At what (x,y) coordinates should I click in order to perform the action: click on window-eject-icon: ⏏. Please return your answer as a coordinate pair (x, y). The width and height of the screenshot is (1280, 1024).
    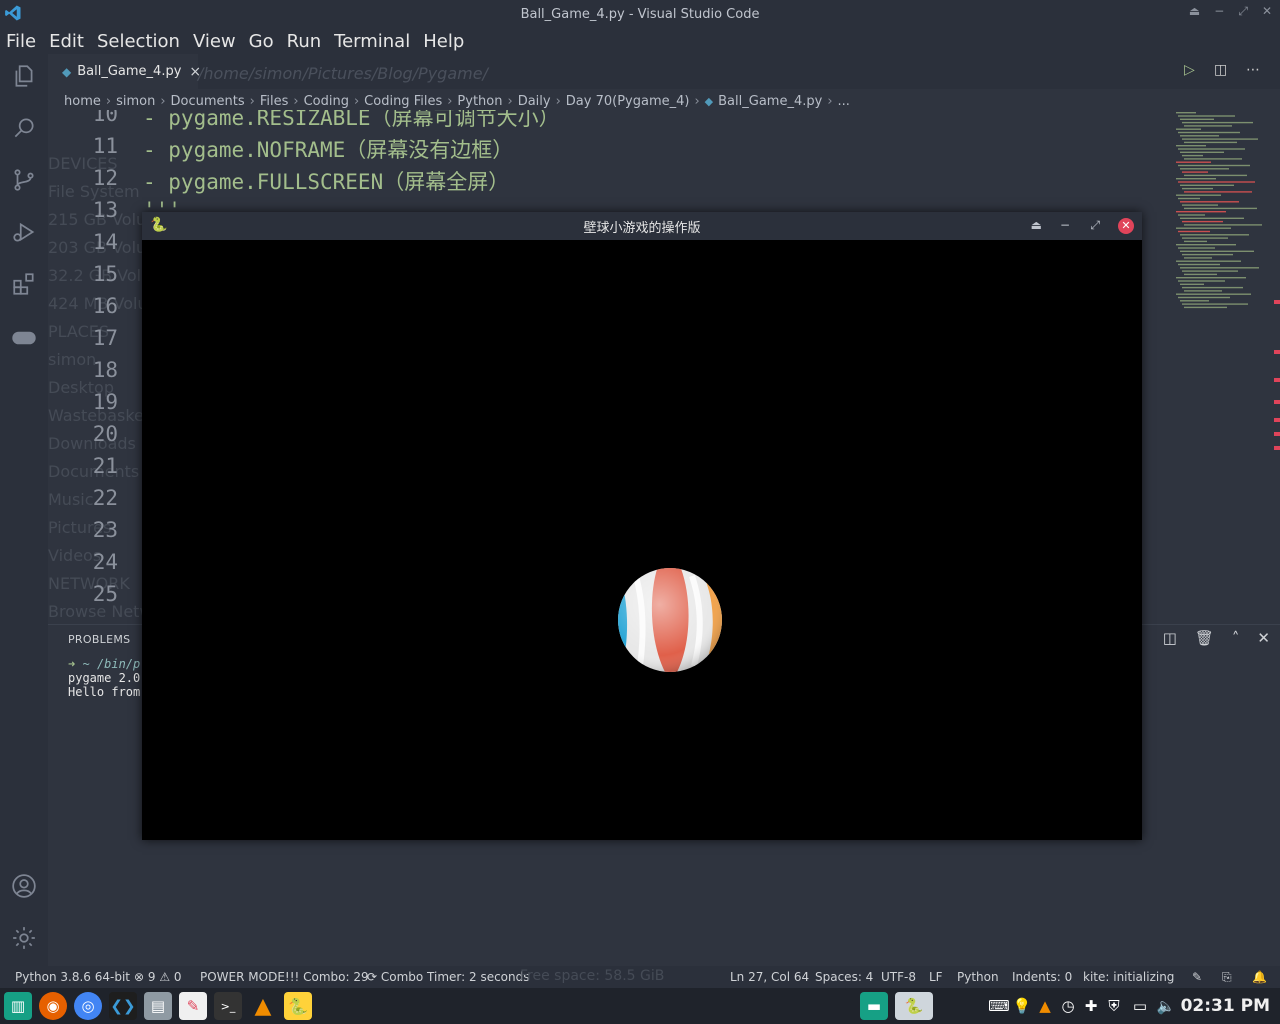
    Looking at the image, I should click on (1194, 11).